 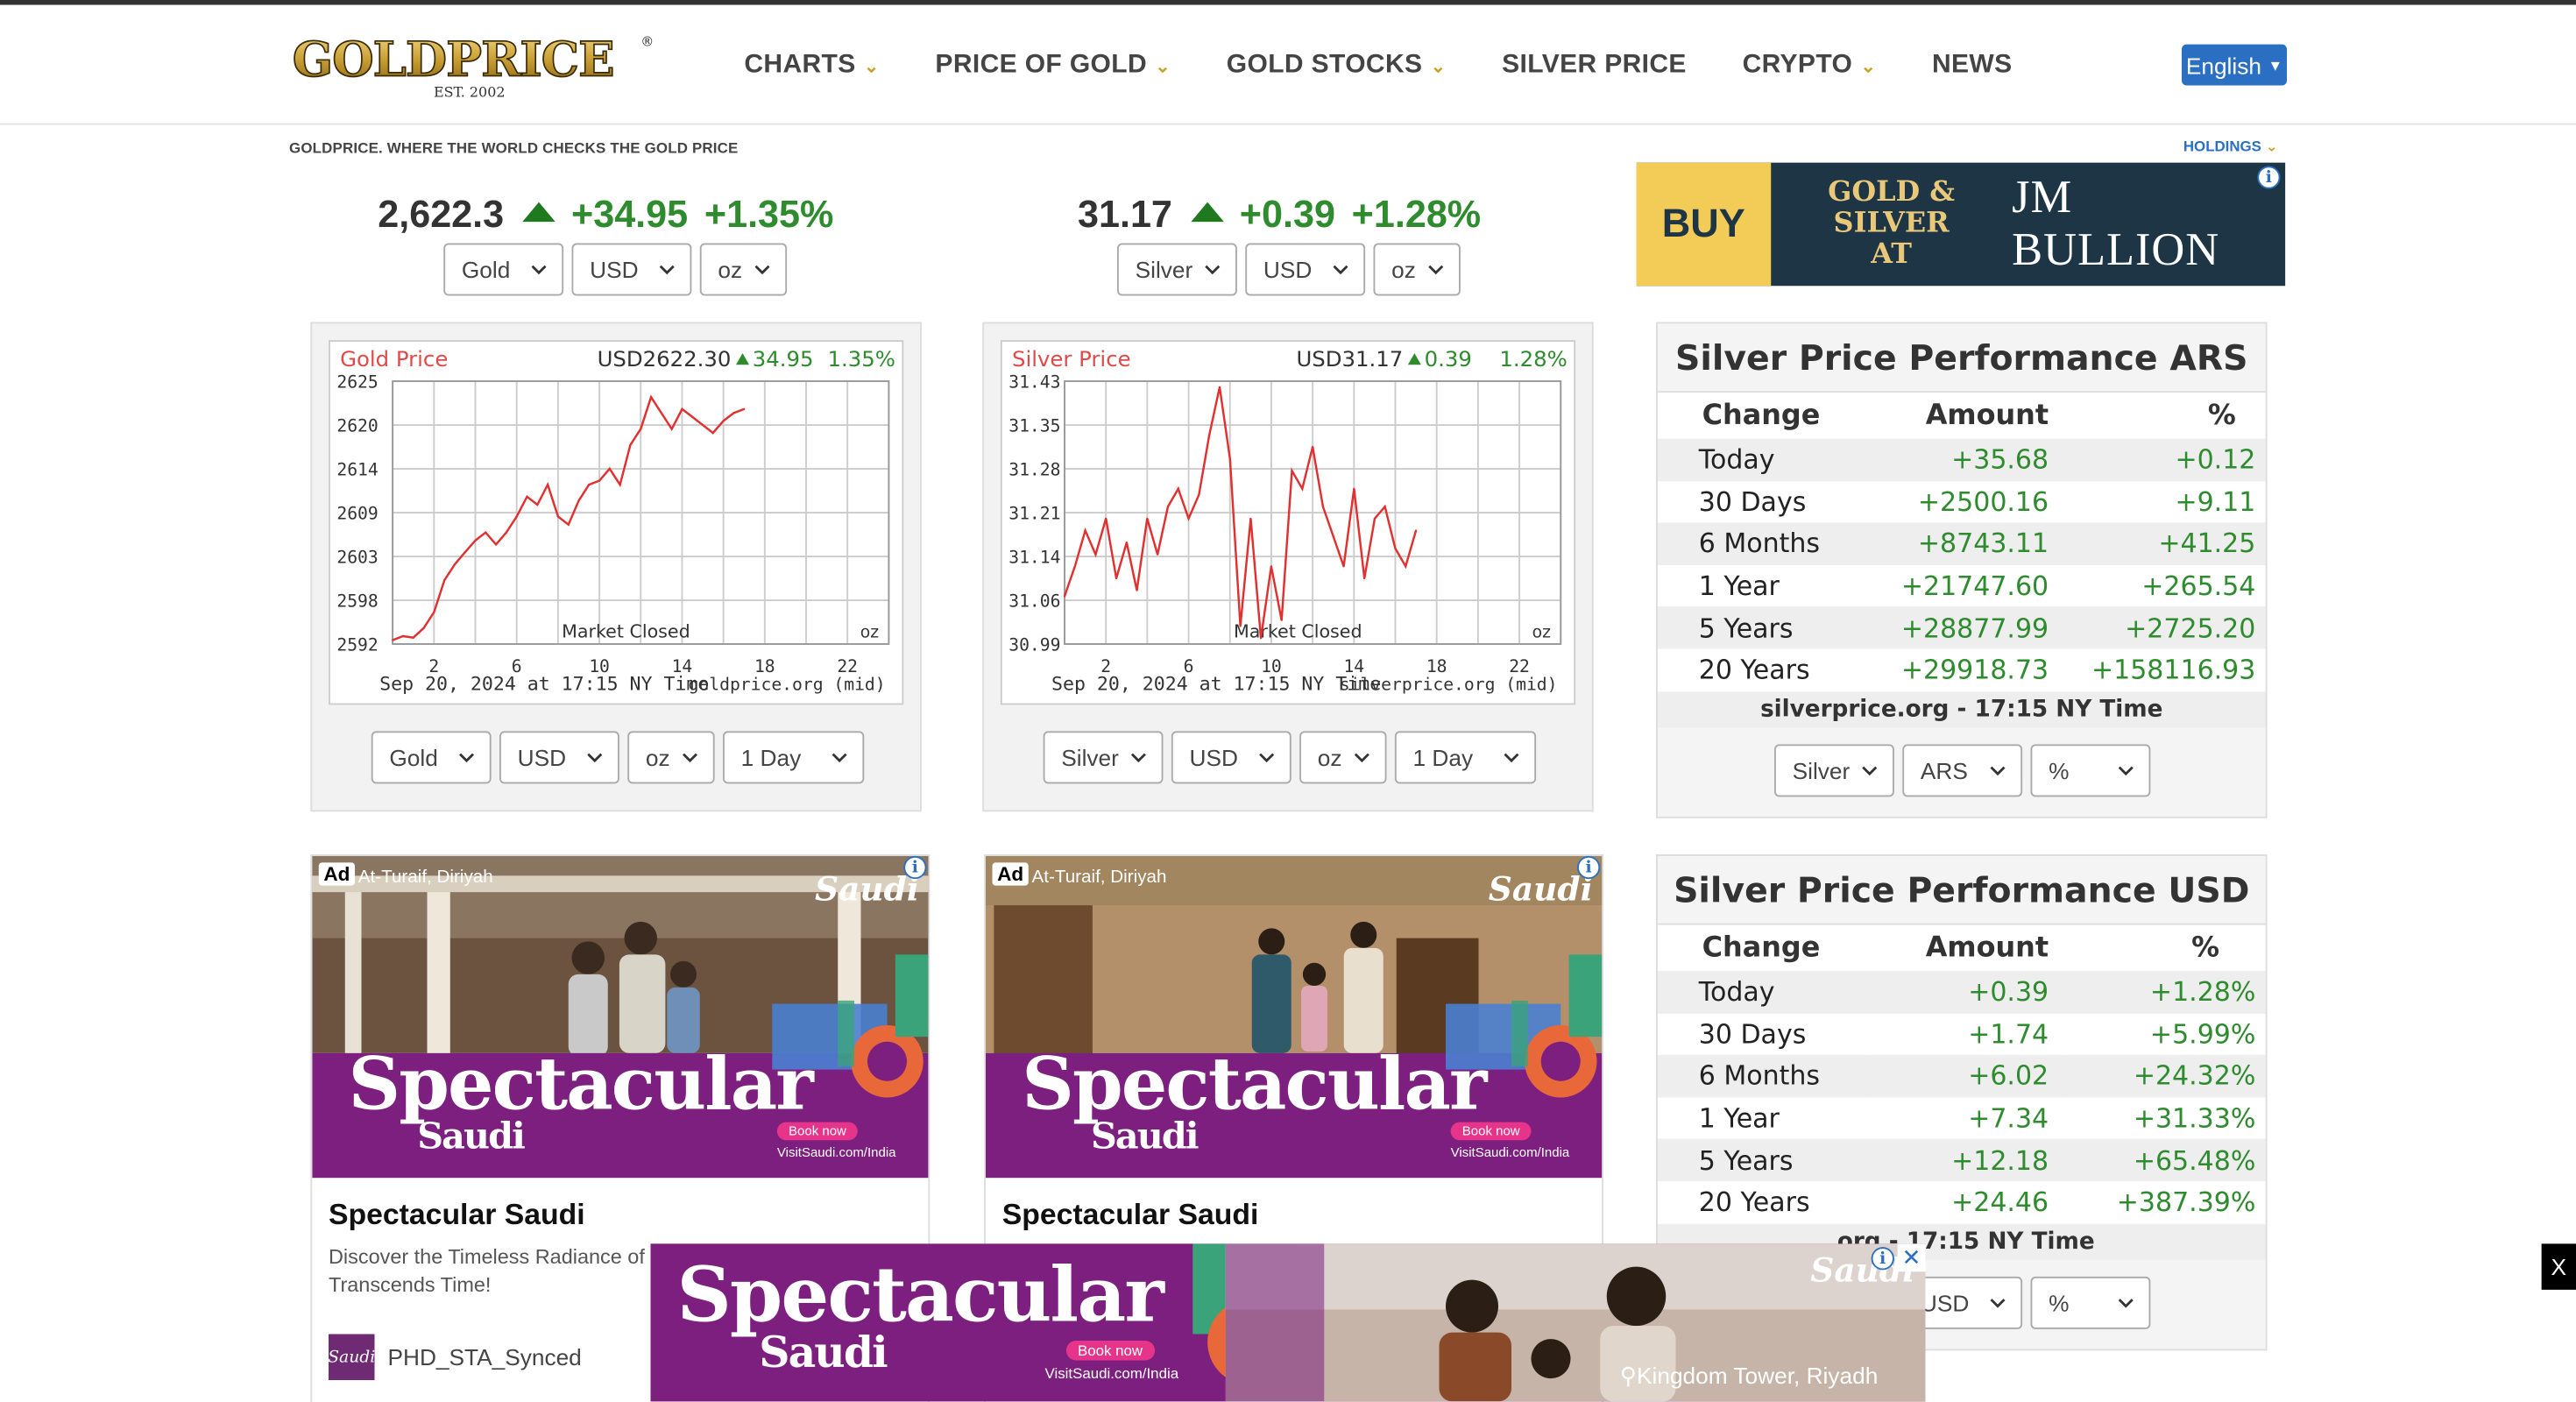 I want to click on row-amount: +12.18, so click(x=1964, y=1160).